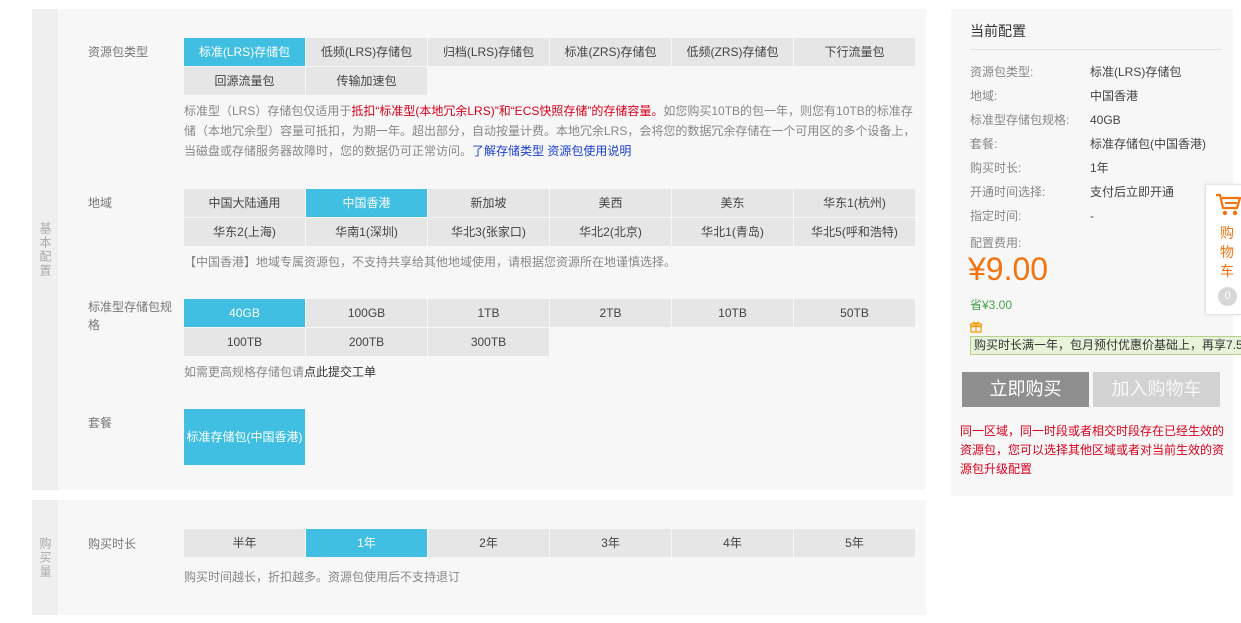  I want to click on duration-options: 半年 1年 2年 3年 4年 5年, so click(550, 543).